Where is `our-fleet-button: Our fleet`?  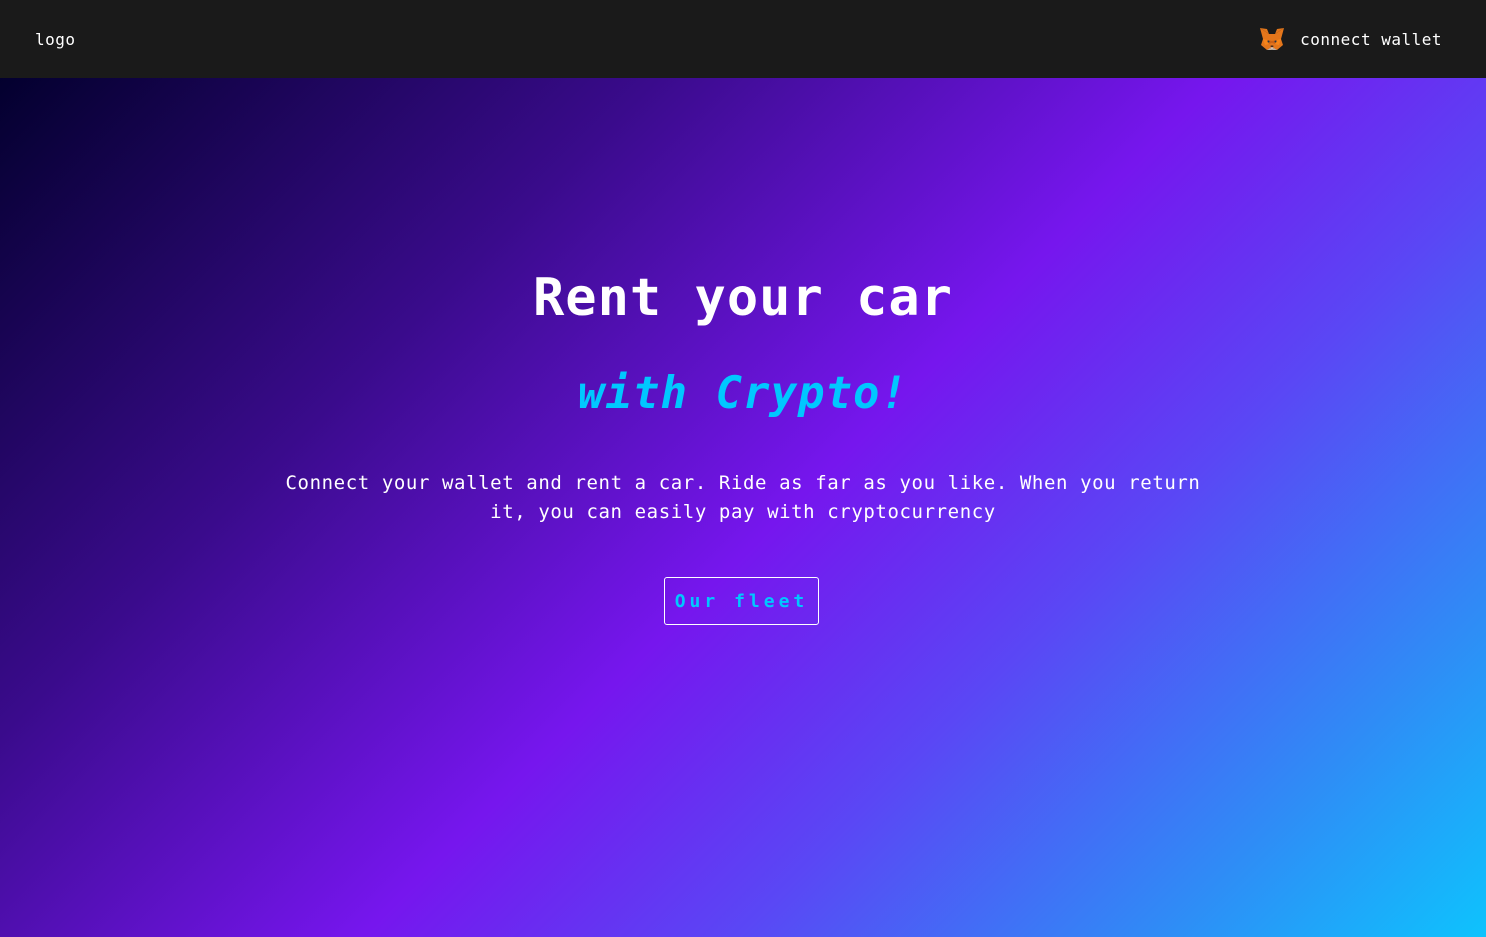
our-fleet-button: Our fleet is located at coordinates (741, 601).